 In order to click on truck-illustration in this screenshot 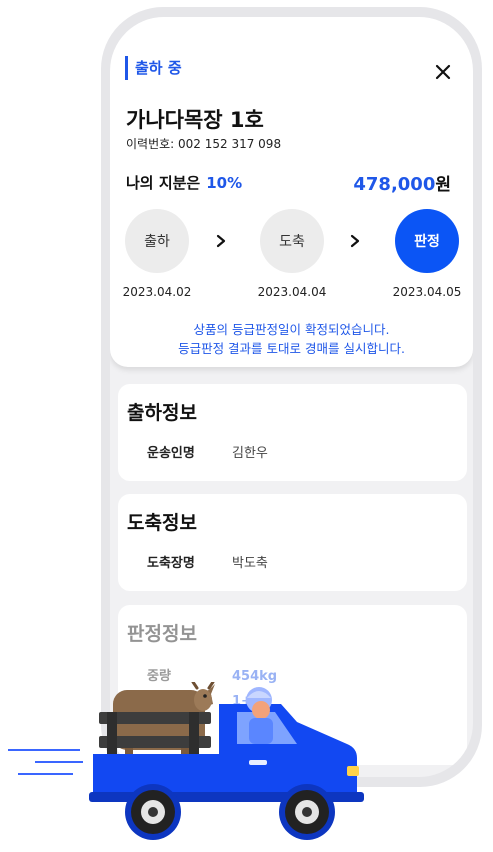, I will do `click(226, 761)`.